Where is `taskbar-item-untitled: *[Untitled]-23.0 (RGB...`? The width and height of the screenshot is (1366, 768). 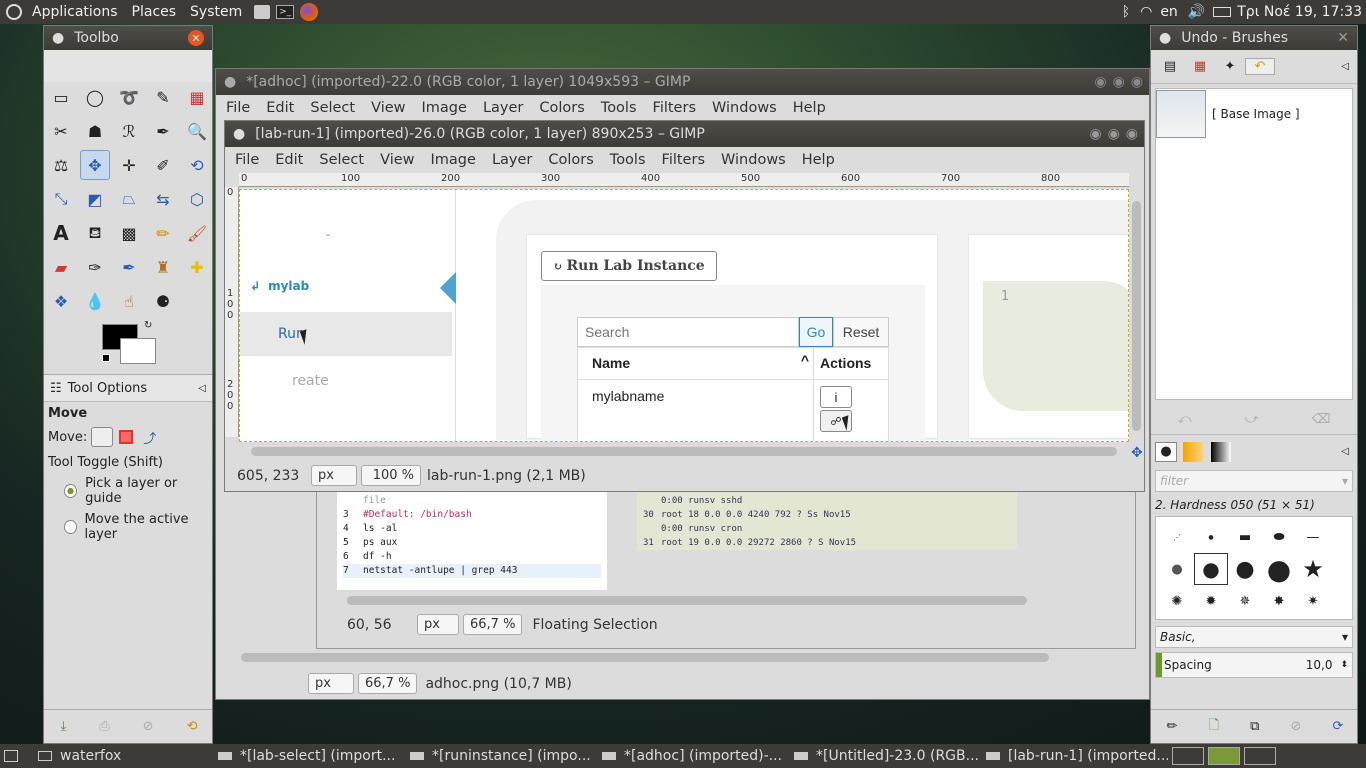
taskbar-item-untitled: *[Untitled]-23.0 (RGB... is located at coordinates (890, 756).